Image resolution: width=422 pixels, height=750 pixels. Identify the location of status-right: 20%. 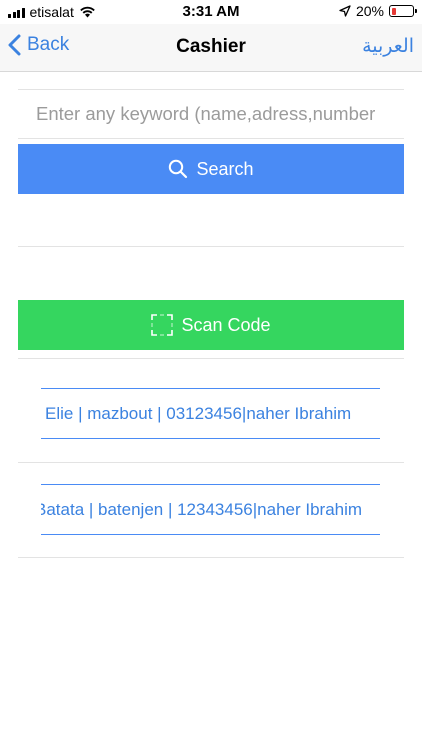
(378, 11).